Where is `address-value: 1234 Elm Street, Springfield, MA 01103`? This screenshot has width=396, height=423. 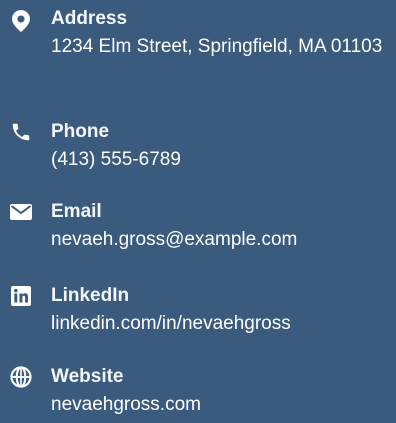 address-value: 1234 Elm Street, Springfield, MA 01103 is located at coordinates (217, 46).